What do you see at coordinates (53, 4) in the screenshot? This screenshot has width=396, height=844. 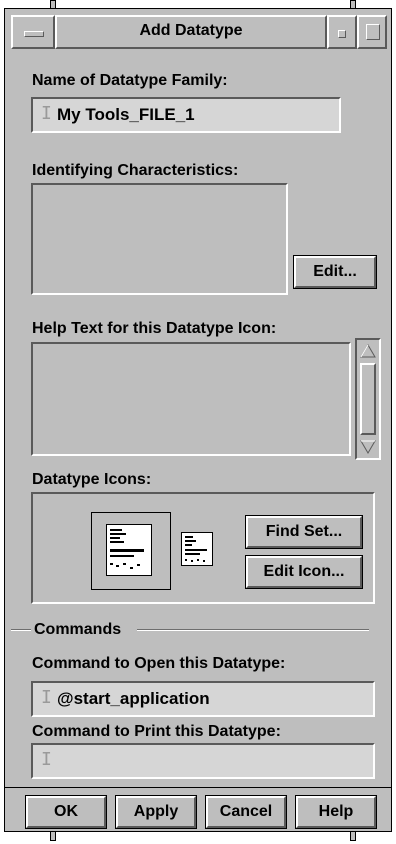 I see `frame-resize-handle-top-left` at bounding box center [53, 4].